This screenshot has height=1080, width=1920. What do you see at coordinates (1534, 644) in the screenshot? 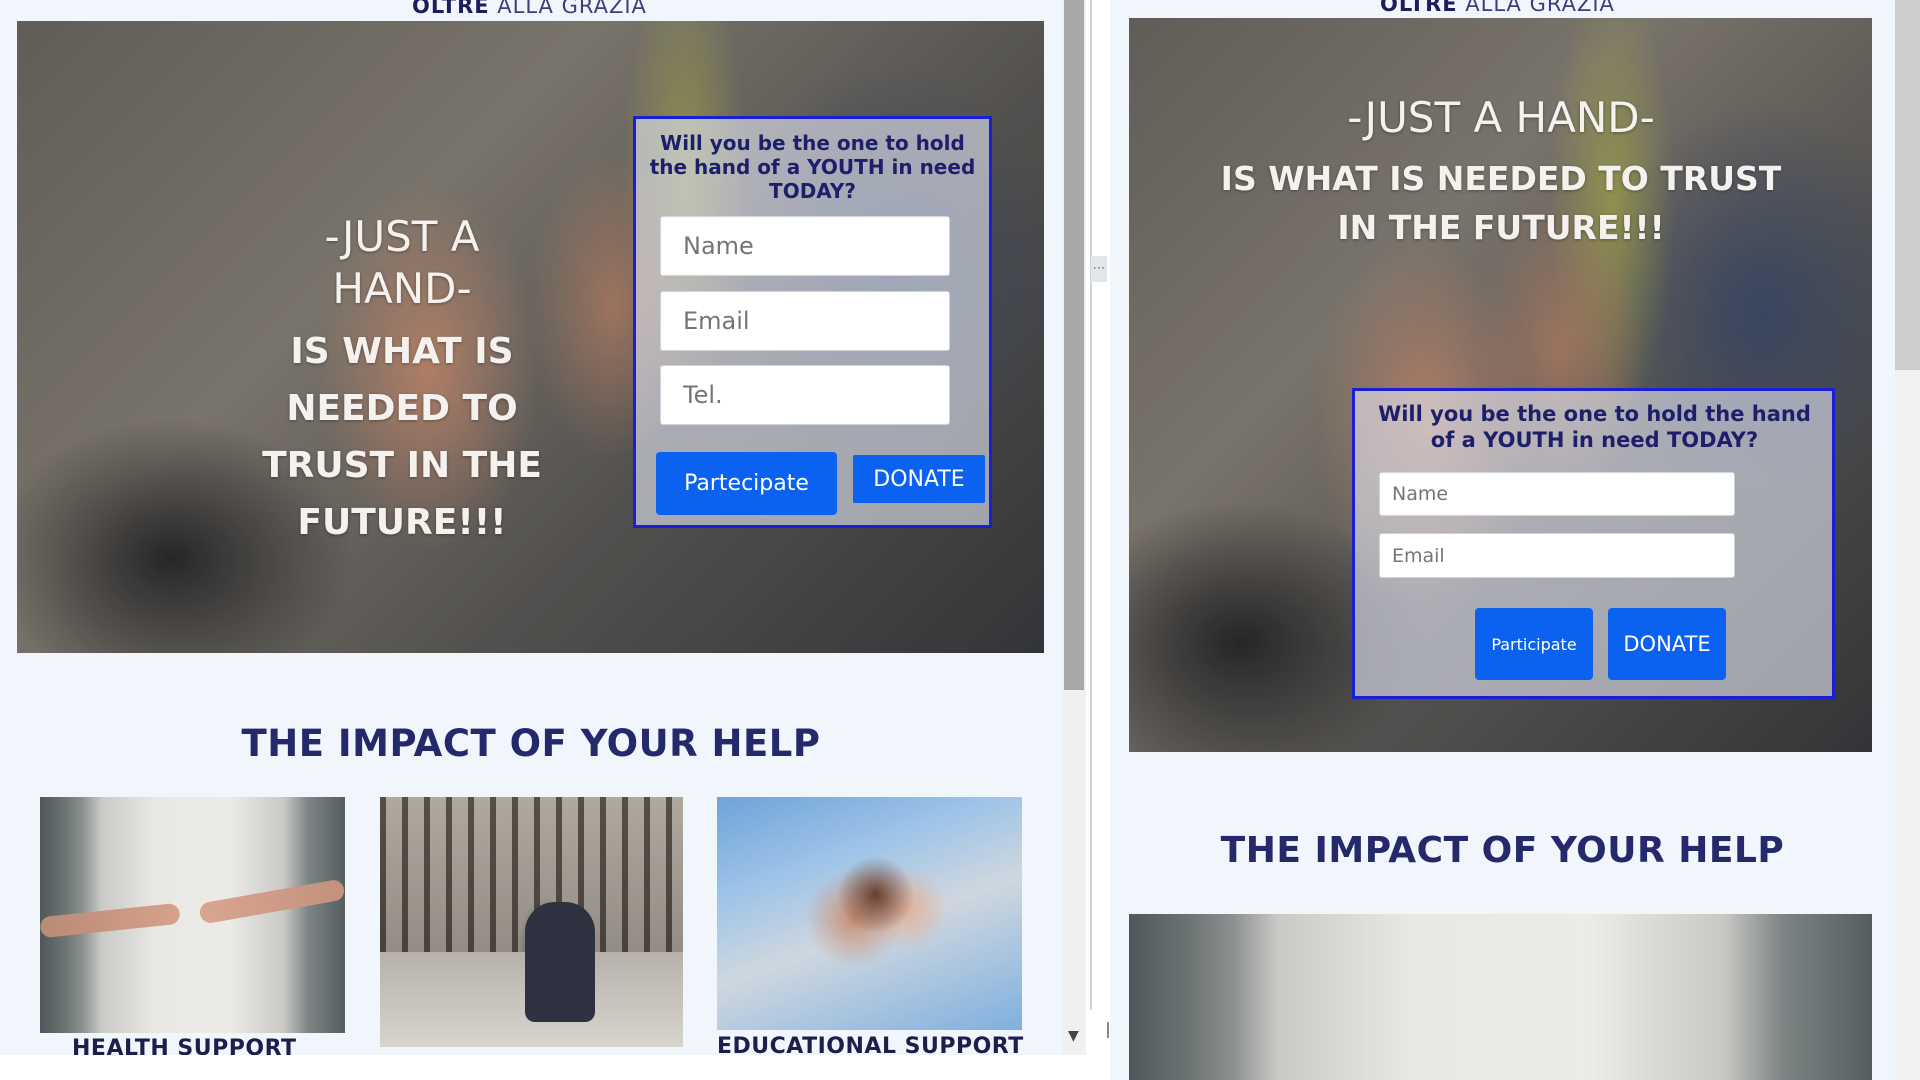
I see `participate-button: Participate` at bounding box center [1534, 644].